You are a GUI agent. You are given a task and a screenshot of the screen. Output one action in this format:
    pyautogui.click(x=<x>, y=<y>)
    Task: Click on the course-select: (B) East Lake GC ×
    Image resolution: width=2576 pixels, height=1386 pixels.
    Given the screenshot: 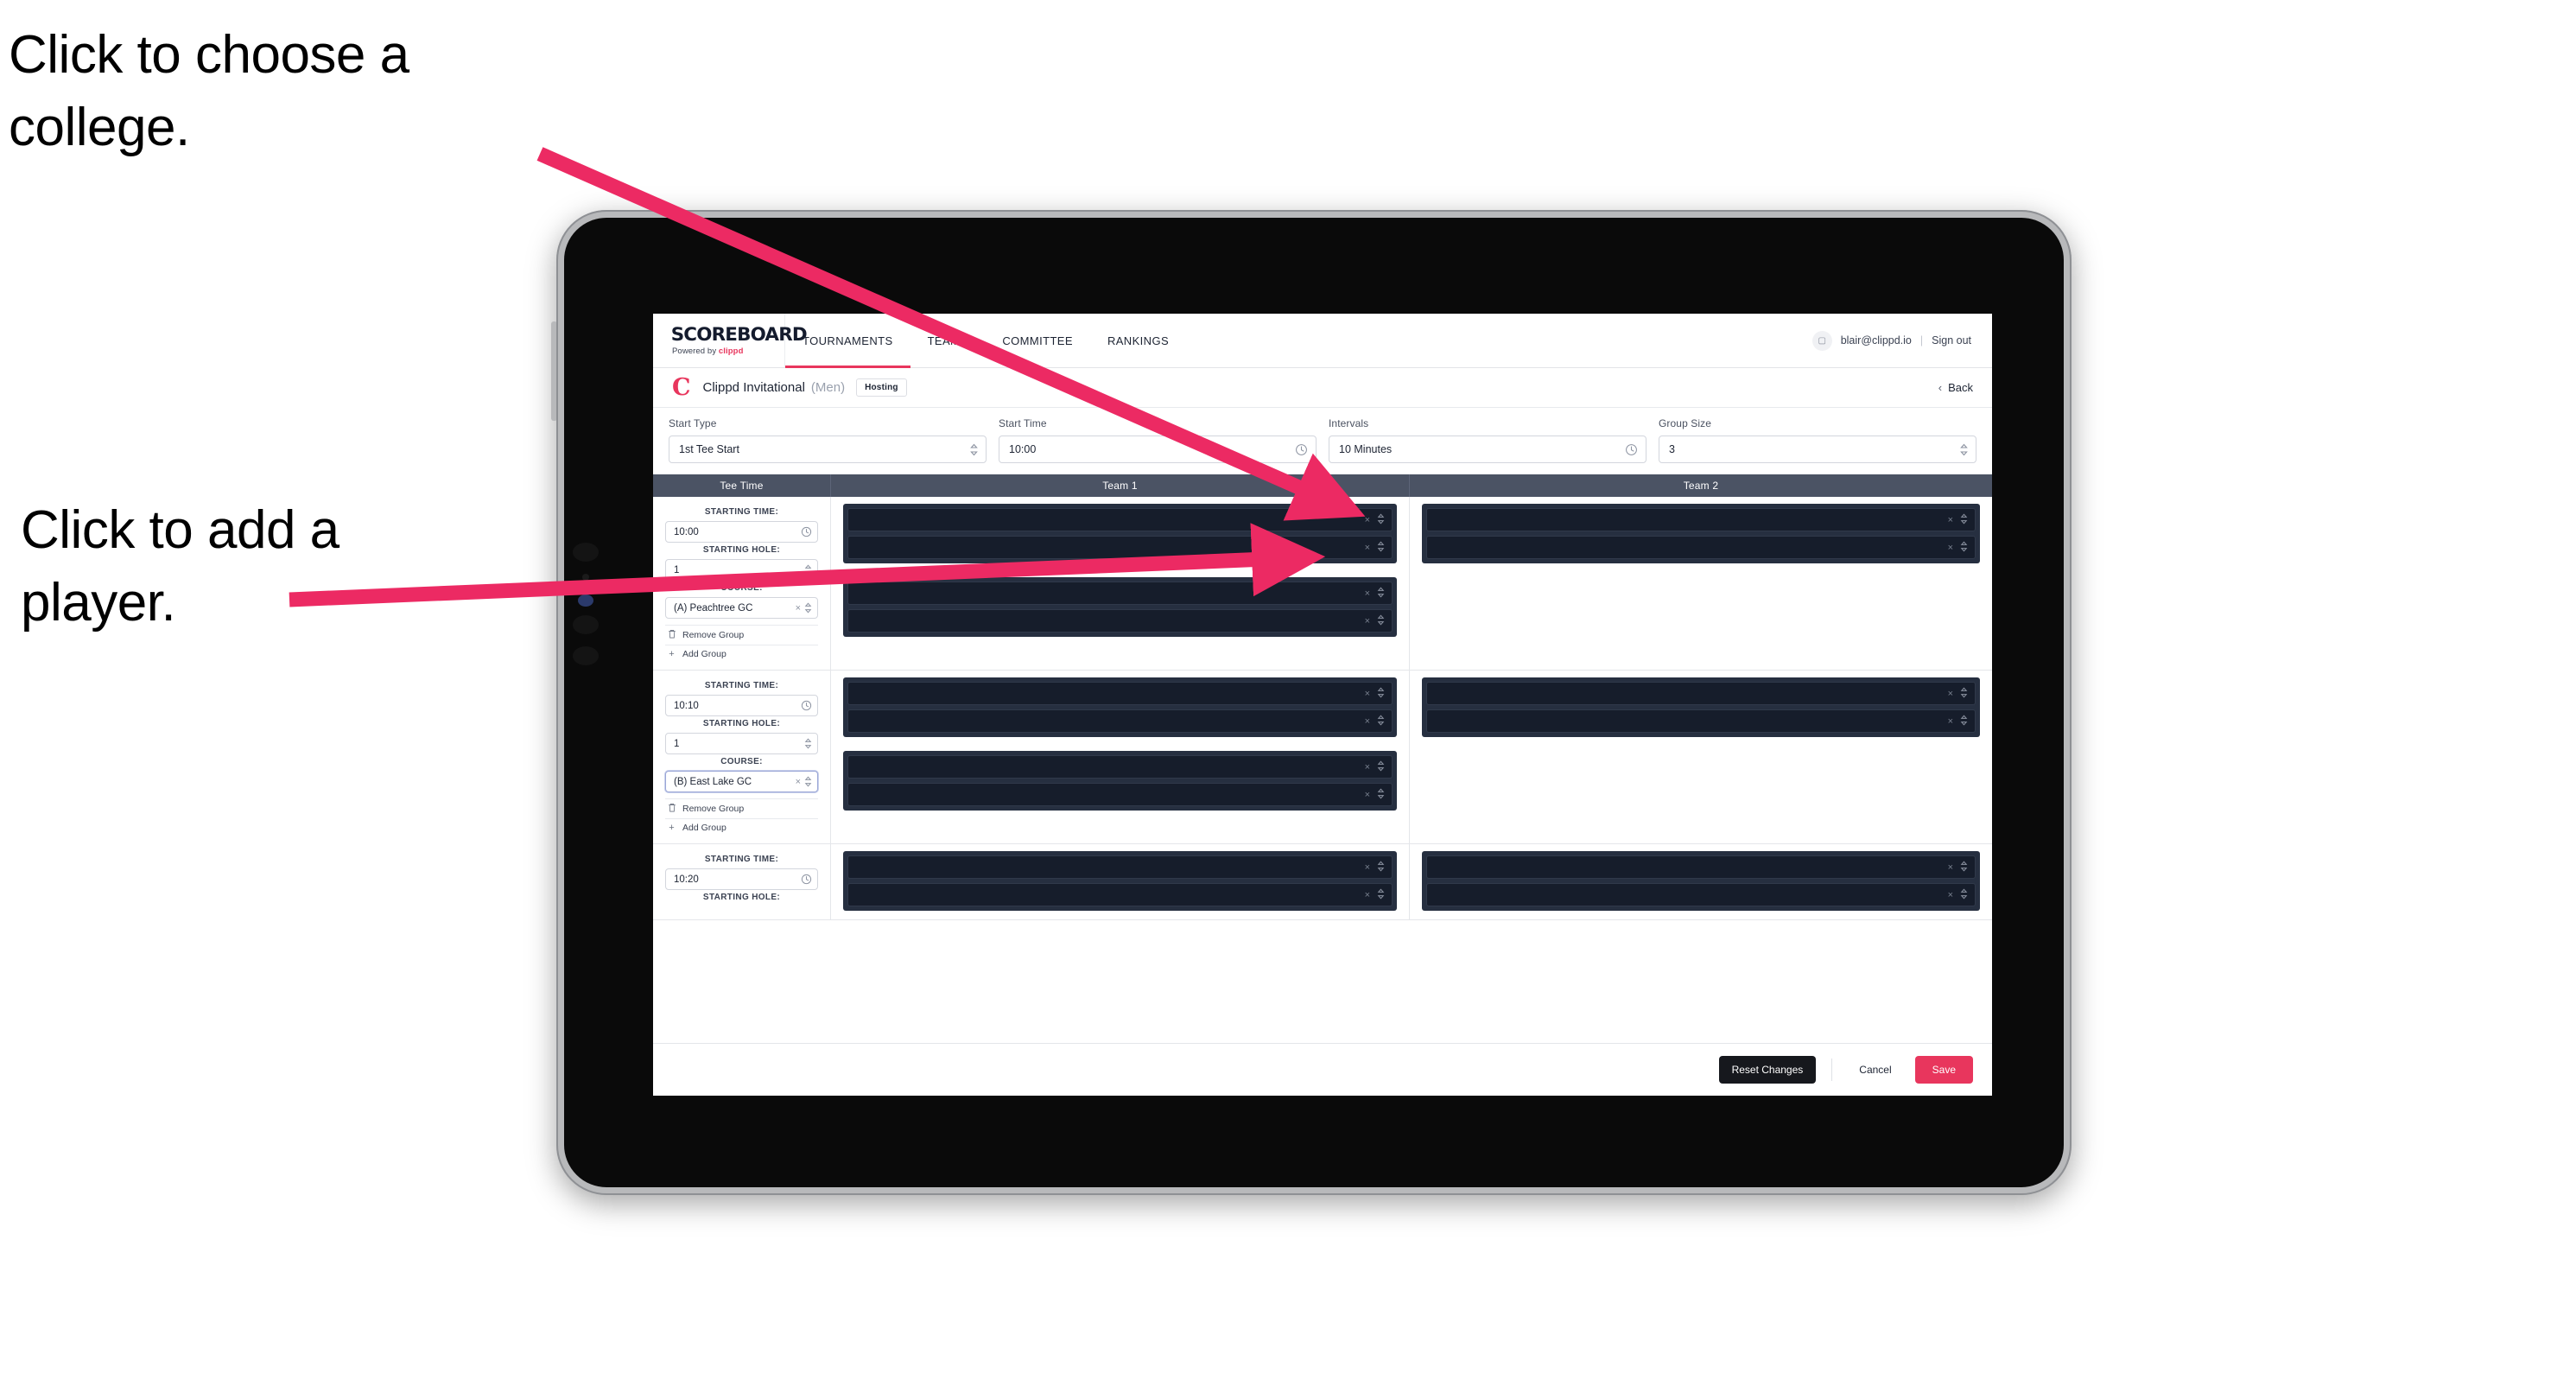 What is the action you would take?
    pyautogui.click(x=741, y=781)
    